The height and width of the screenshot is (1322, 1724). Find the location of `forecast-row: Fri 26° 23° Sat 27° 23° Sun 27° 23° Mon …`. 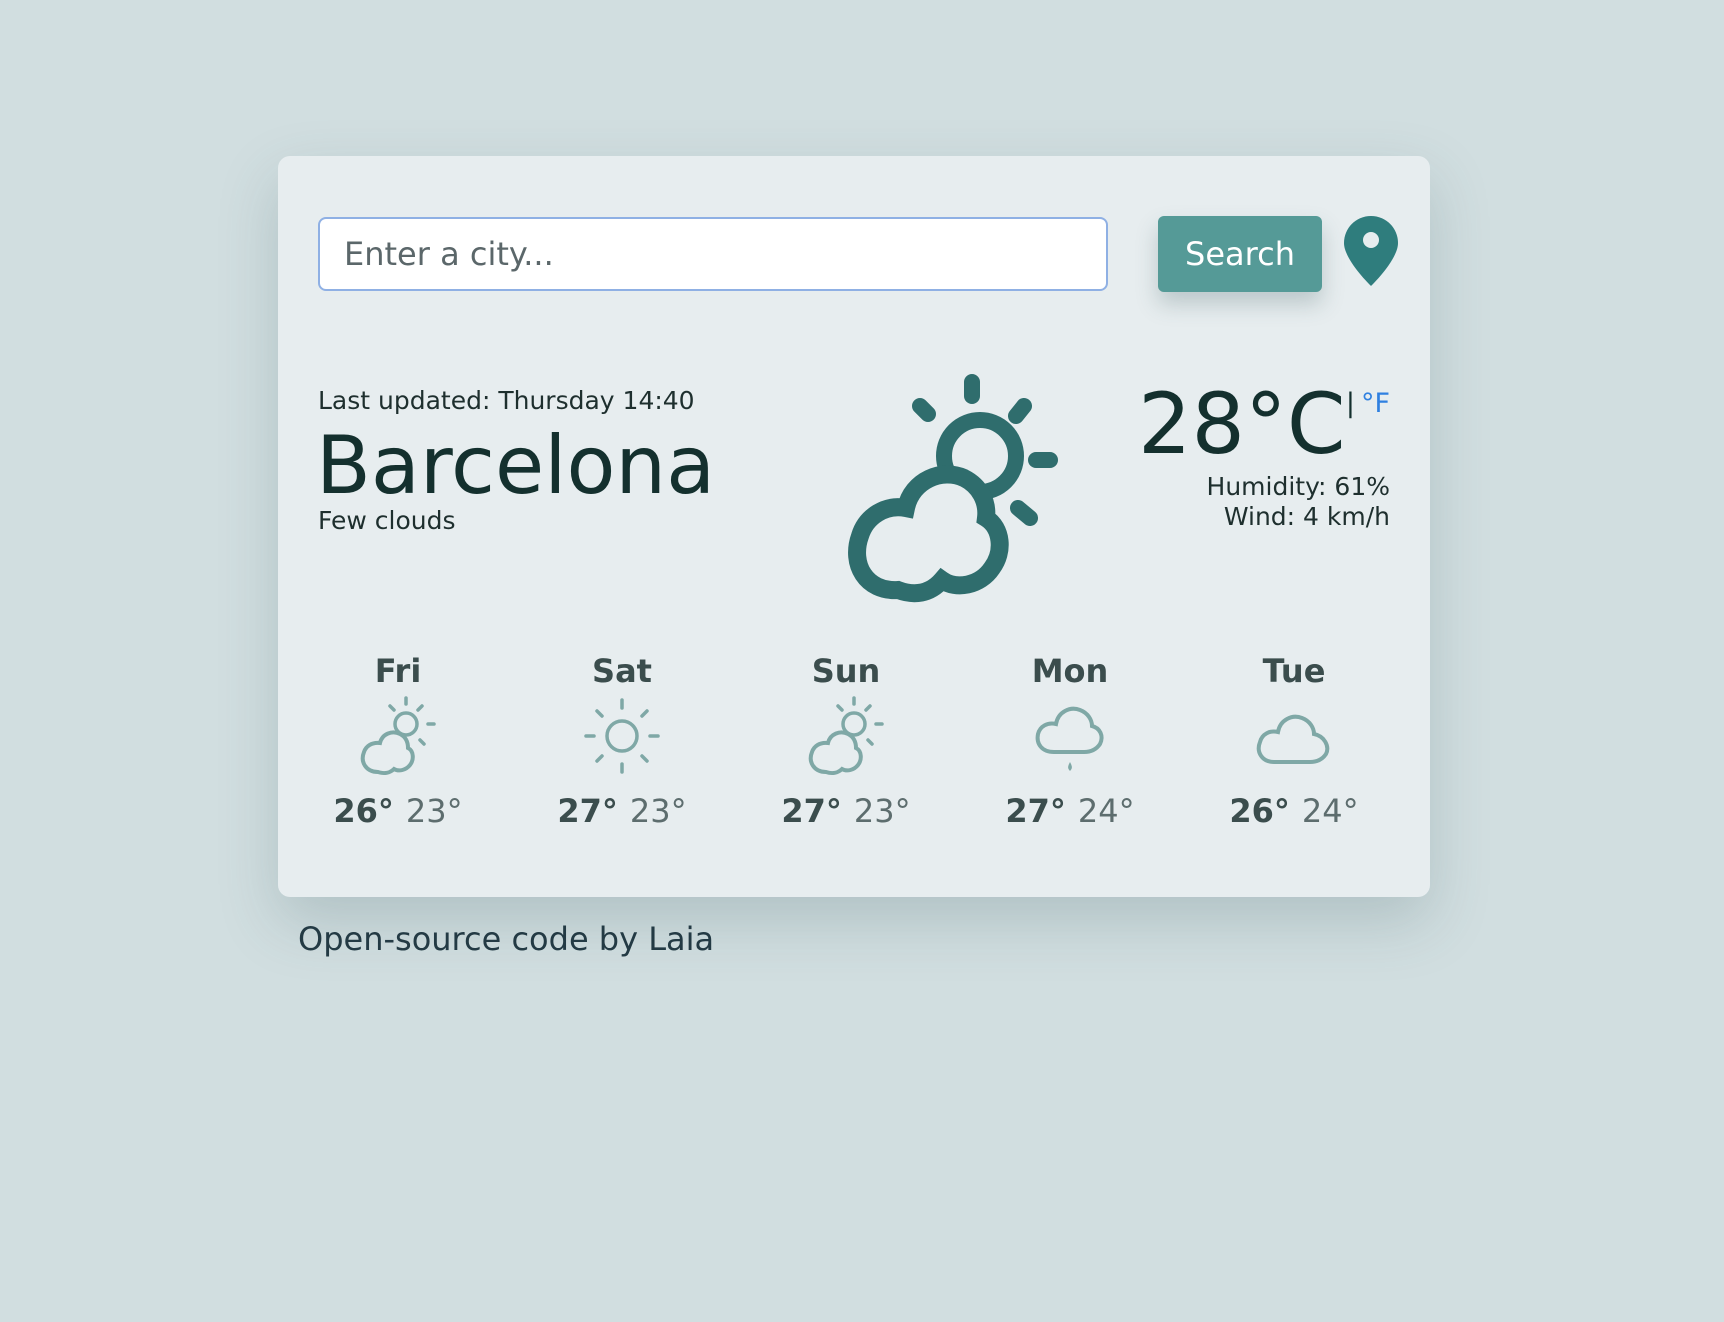

forecast-row: Fri 26° 23° Sat 27° 23° Sun 27° 23° Mon … is located at coordinates (868, 752).